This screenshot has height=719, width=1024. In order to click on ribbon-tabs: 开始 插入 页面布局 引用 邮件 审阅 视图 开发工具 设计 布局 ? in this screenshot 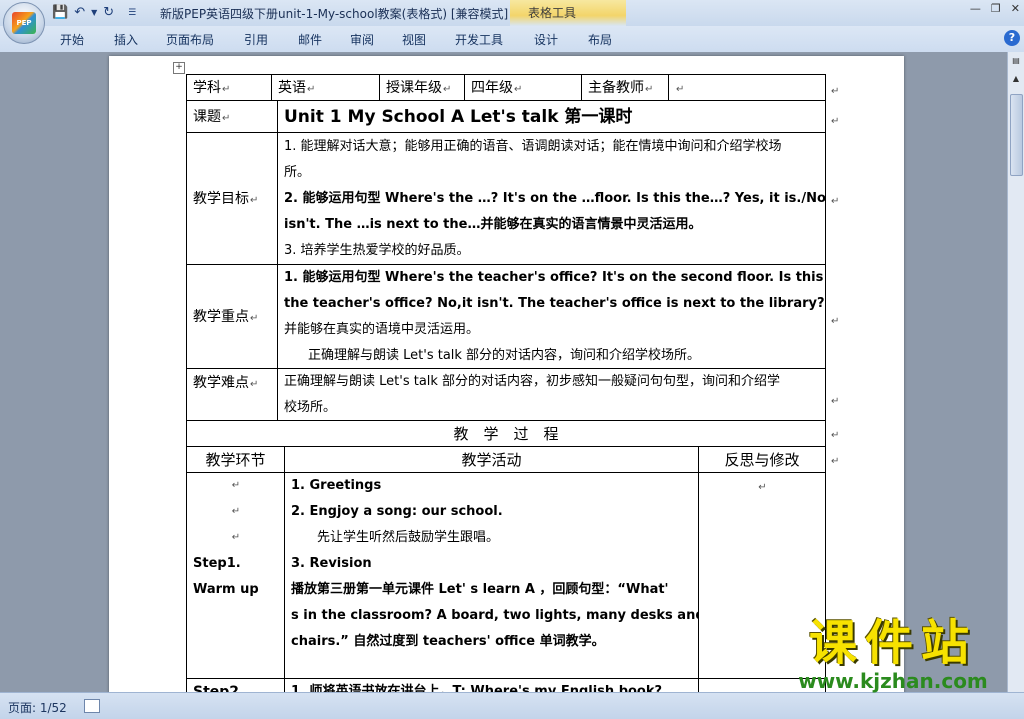, I will do `click(512, 39)`.